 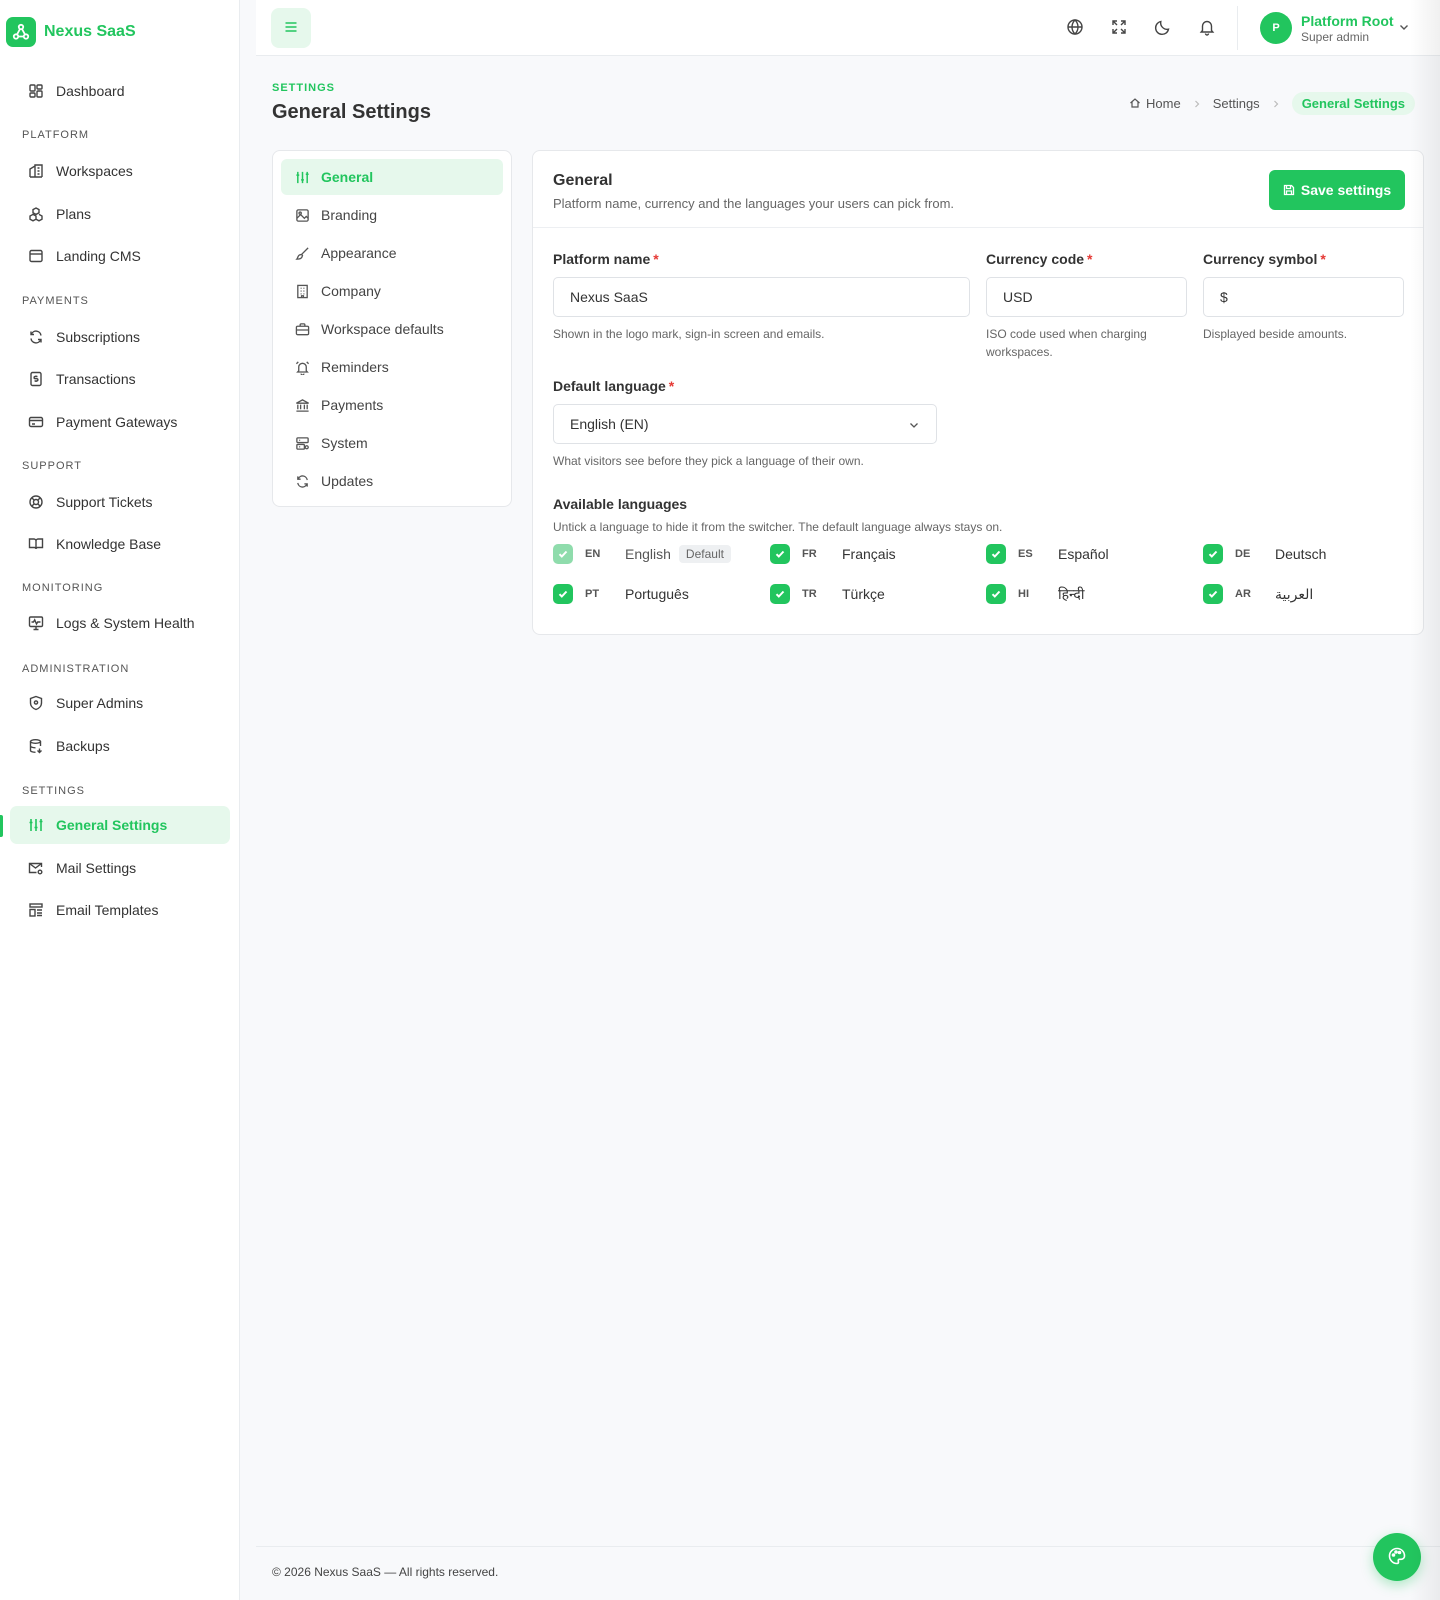 I want to click on page-title: General Settings, so click(x=351, y=112).